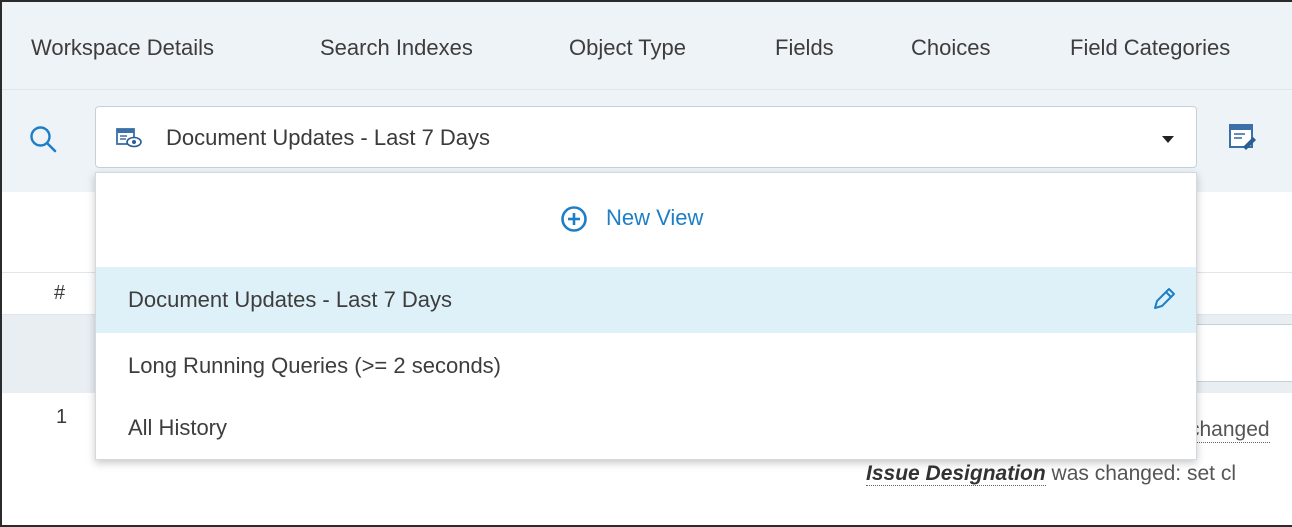 This screenshot has width=1292, height=527. Describe the element at coordinates (1242, 137) in the screenshot. I see `edit-view-icon` at that location.